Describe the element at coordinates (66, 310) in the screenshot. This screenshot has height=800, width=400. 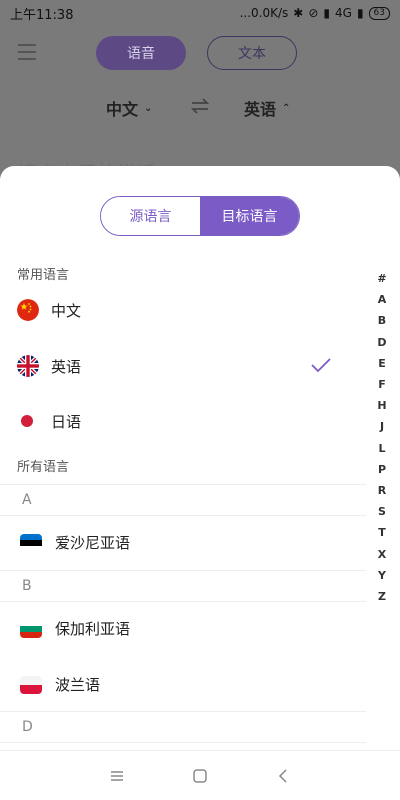
I see `language-name: 中文` at that location.